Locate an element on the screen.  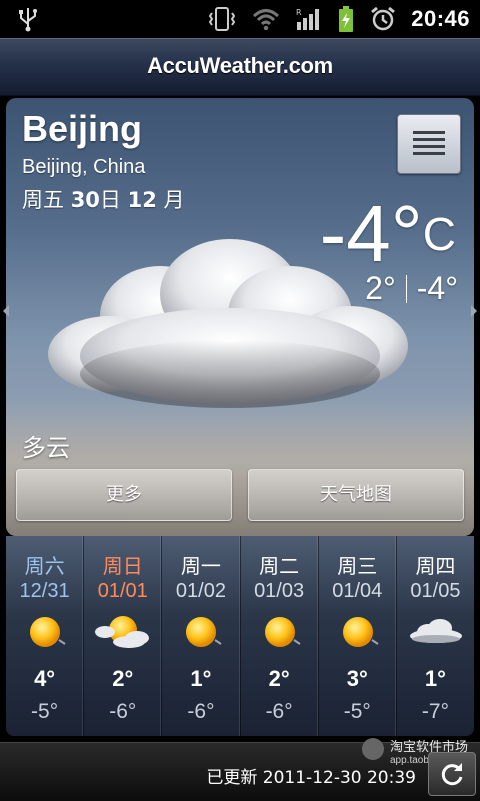
refresh-button is located at coordinates (452, 774).